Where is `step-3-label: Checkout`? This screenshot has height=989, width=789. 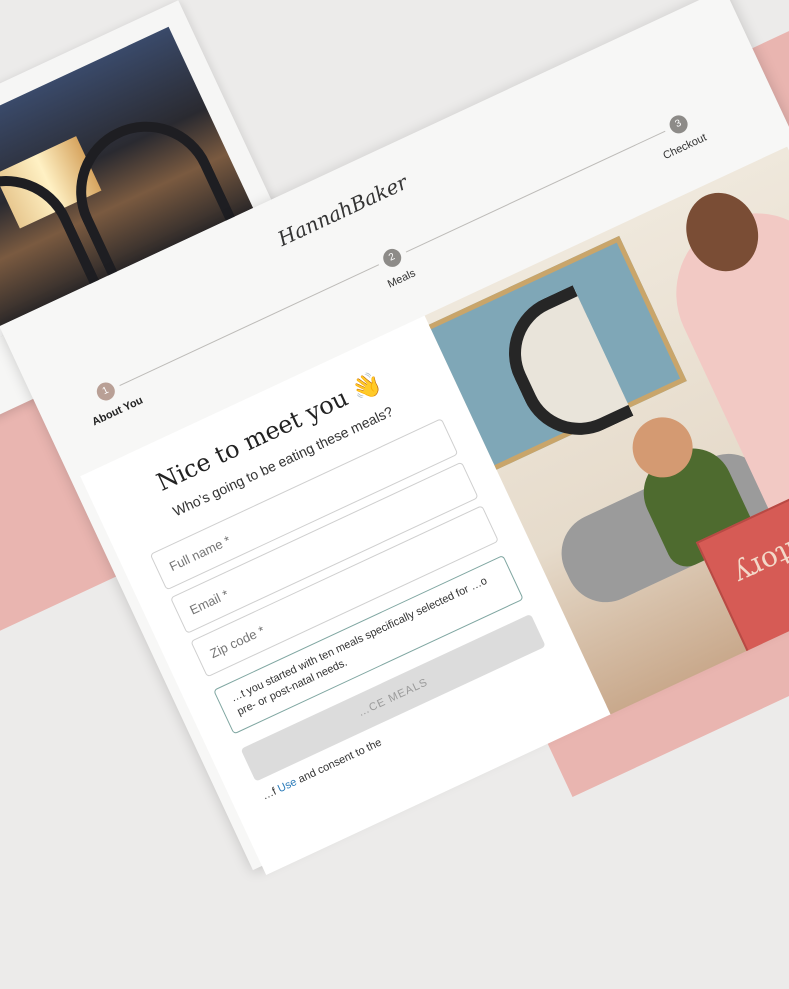
step-3-label: Checkout is located at coordinates (685, 147).